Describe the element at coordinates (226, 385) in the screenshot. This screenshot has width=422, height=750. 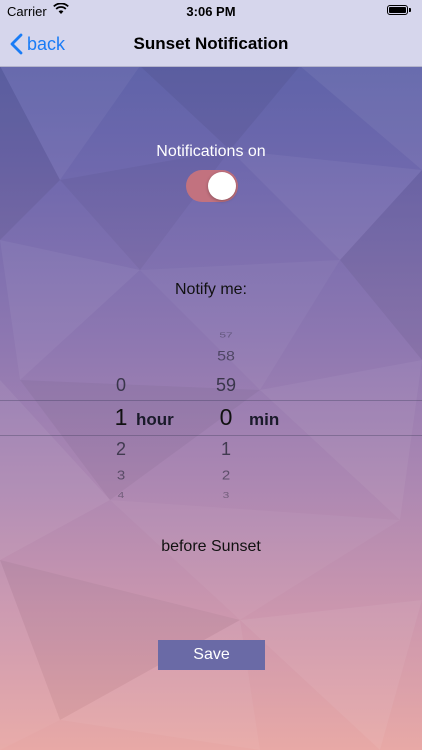
I see `minute-option: 59` at that location.